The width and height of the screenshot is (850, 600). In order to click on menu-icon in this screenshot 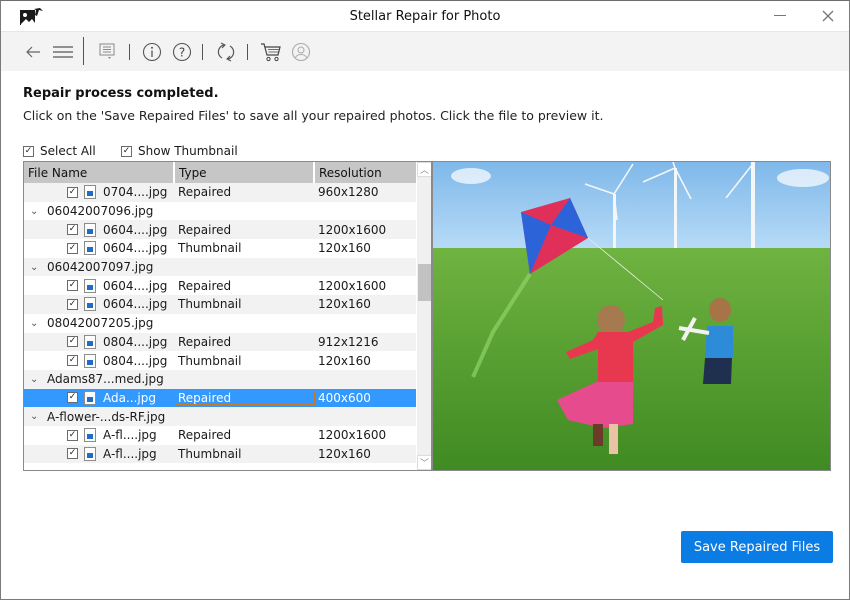, I will do `click(63, 52)`.